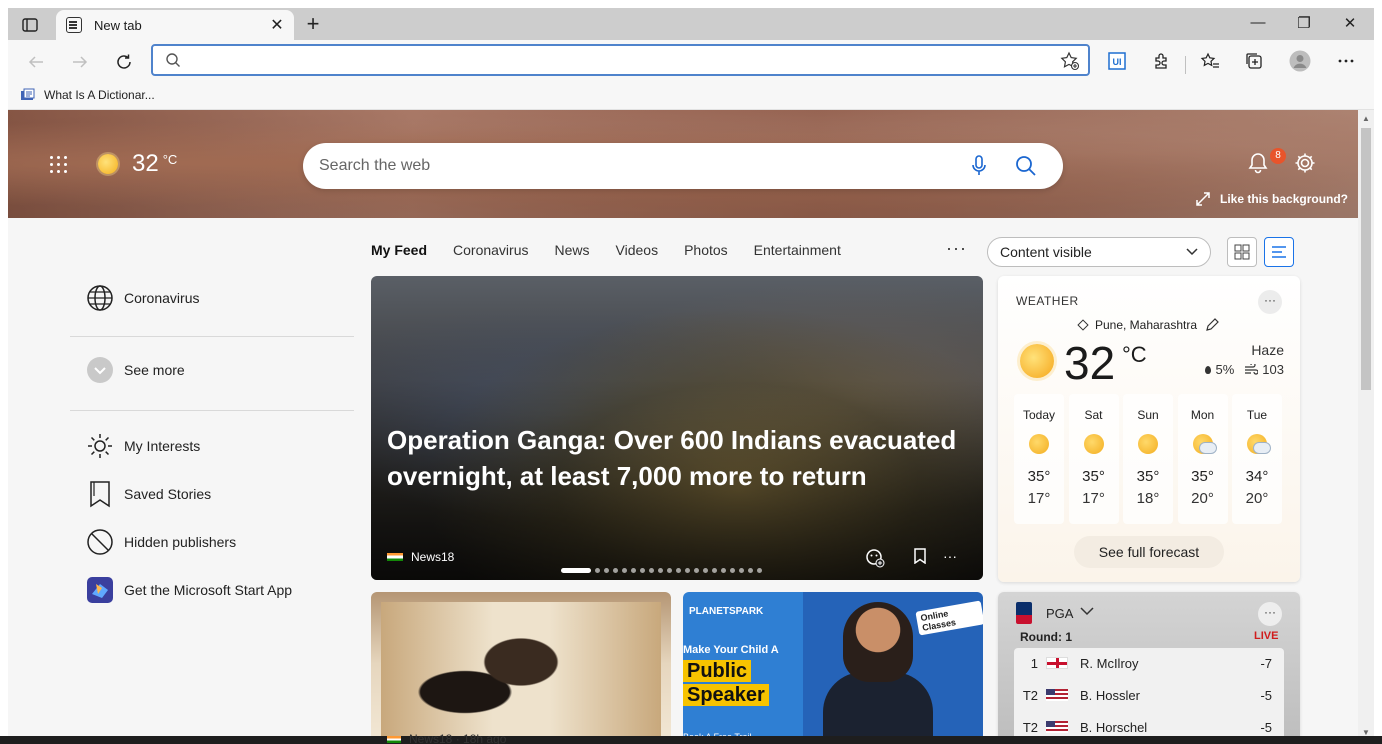 Image resolution: width=1382 pixels, height=744 pixels. I want to click on app-launcher-icon, so click(59, 165).